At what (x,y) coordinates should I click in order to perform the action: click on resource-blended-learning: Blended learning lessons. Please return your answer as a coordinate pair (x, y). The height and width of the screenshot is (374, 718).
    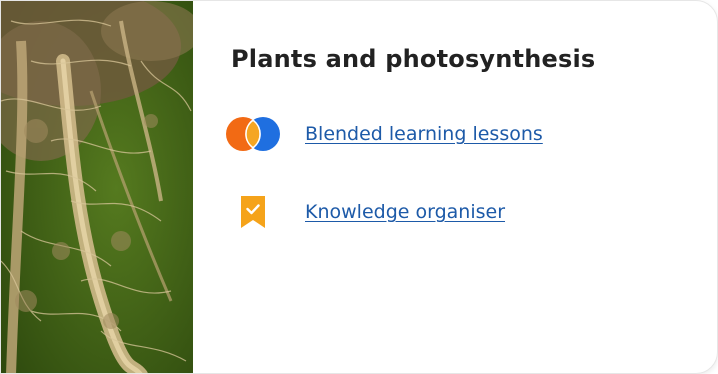
    Looking at the image, I should click on (384, 134).